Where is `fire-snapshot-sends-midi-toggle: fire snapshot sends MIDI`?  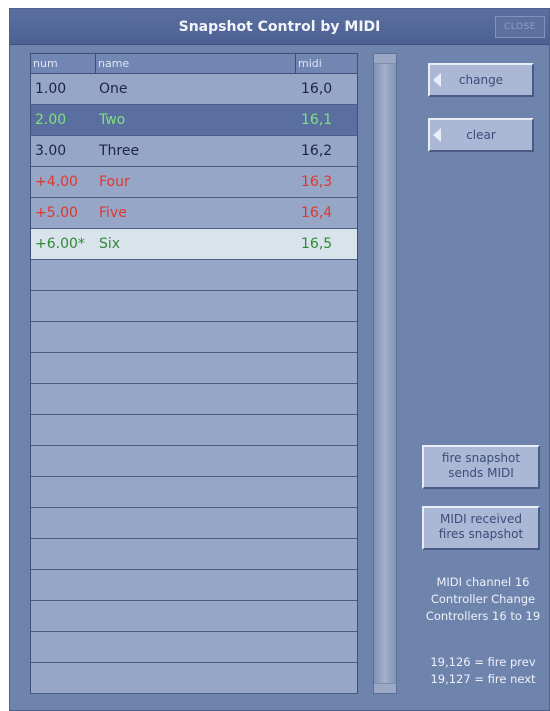 fire-snapshot-sends-midi-toggle: fire snapshot sends MIDI is located at coordinates (481, 467).